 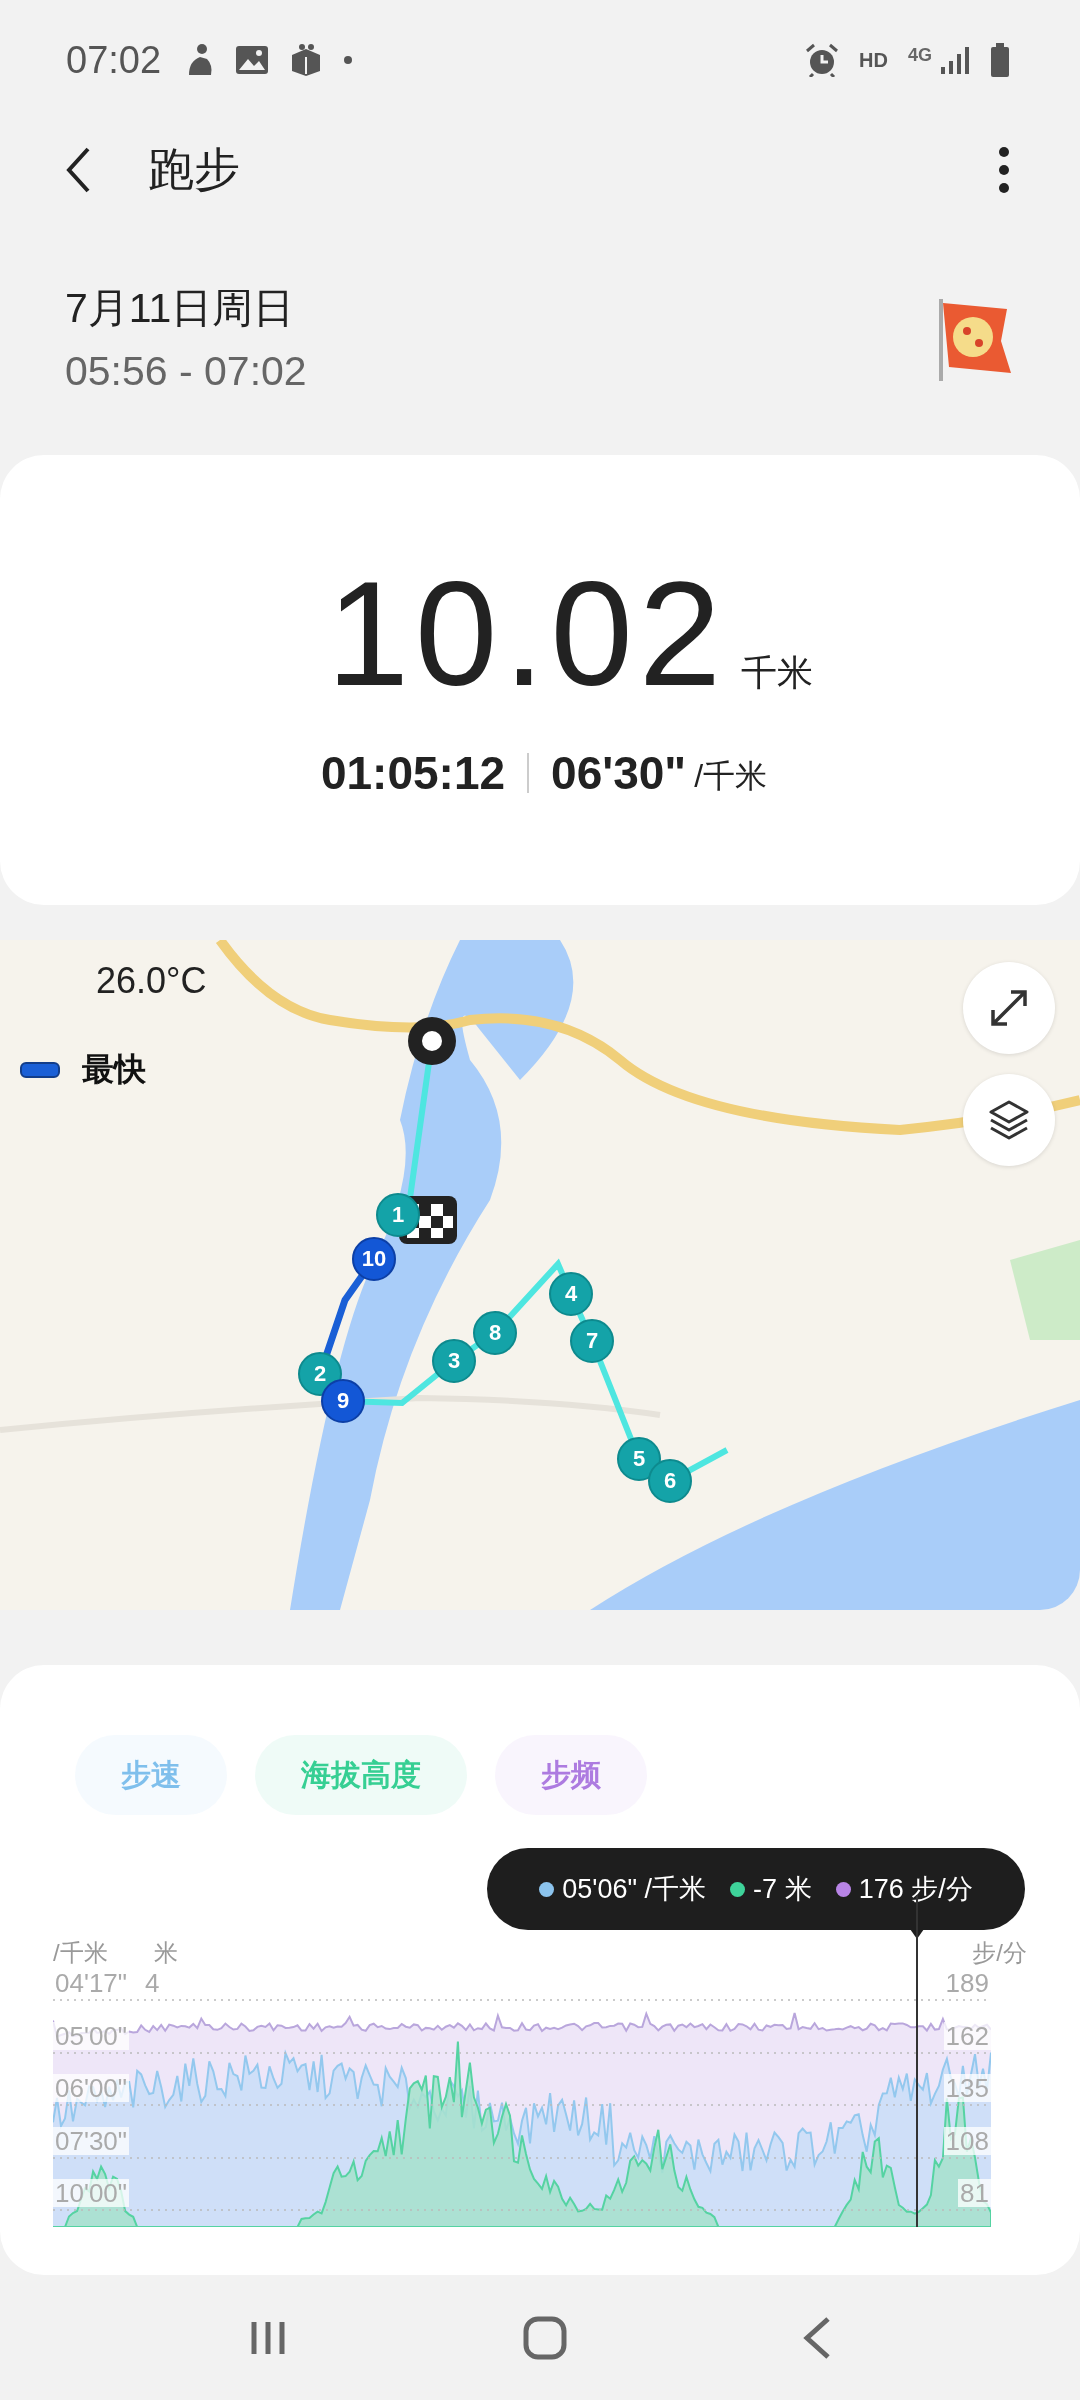 I want to click on more-options-button, so click(x=1004, y=170).